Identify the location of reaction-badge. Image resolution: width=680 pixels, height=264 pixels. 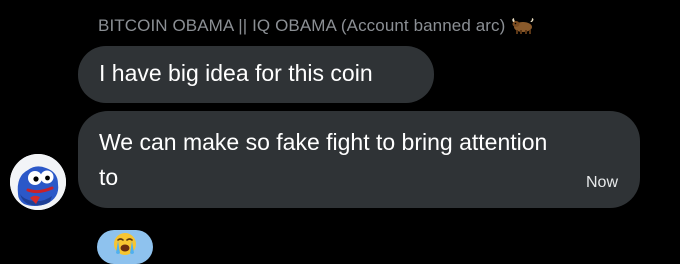
(125, 247).